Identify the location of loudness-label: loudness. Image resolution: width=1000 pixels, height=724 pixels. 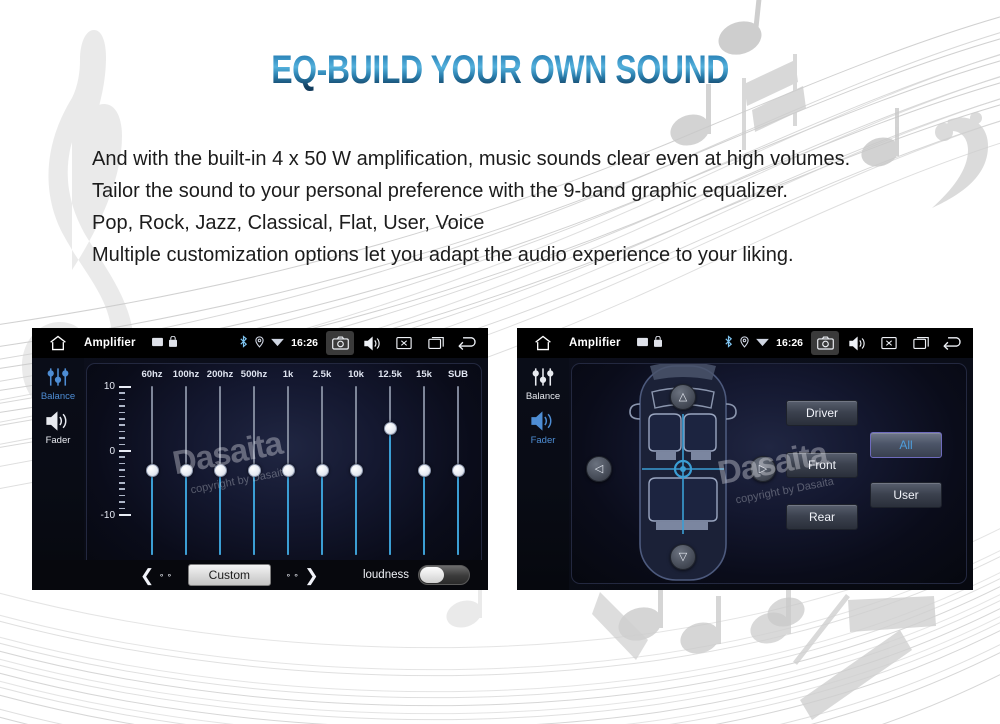
(385, 575).